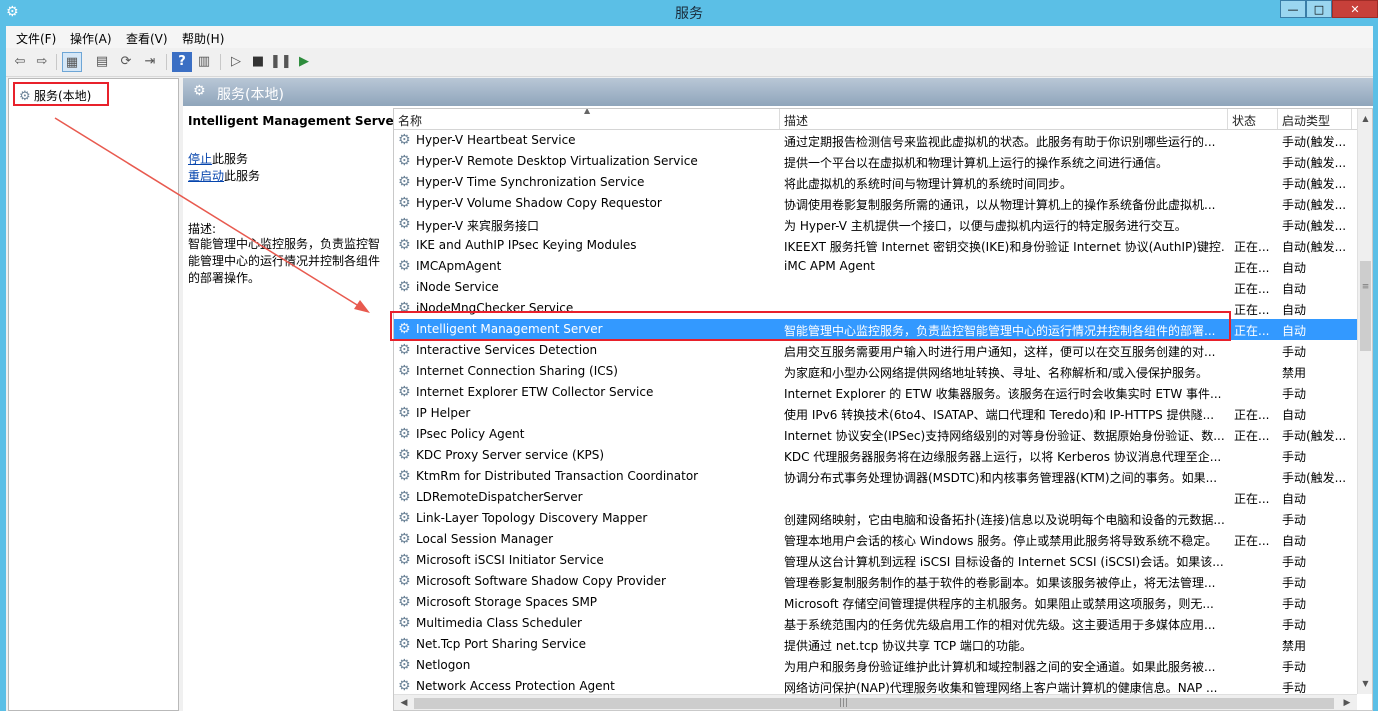 The height and width of the screenshot is (711, 1378). What do you see at coordinates (1293, 9) in the screenshot?
I see `minimize-button: —` at bounding box center [1293, 9].